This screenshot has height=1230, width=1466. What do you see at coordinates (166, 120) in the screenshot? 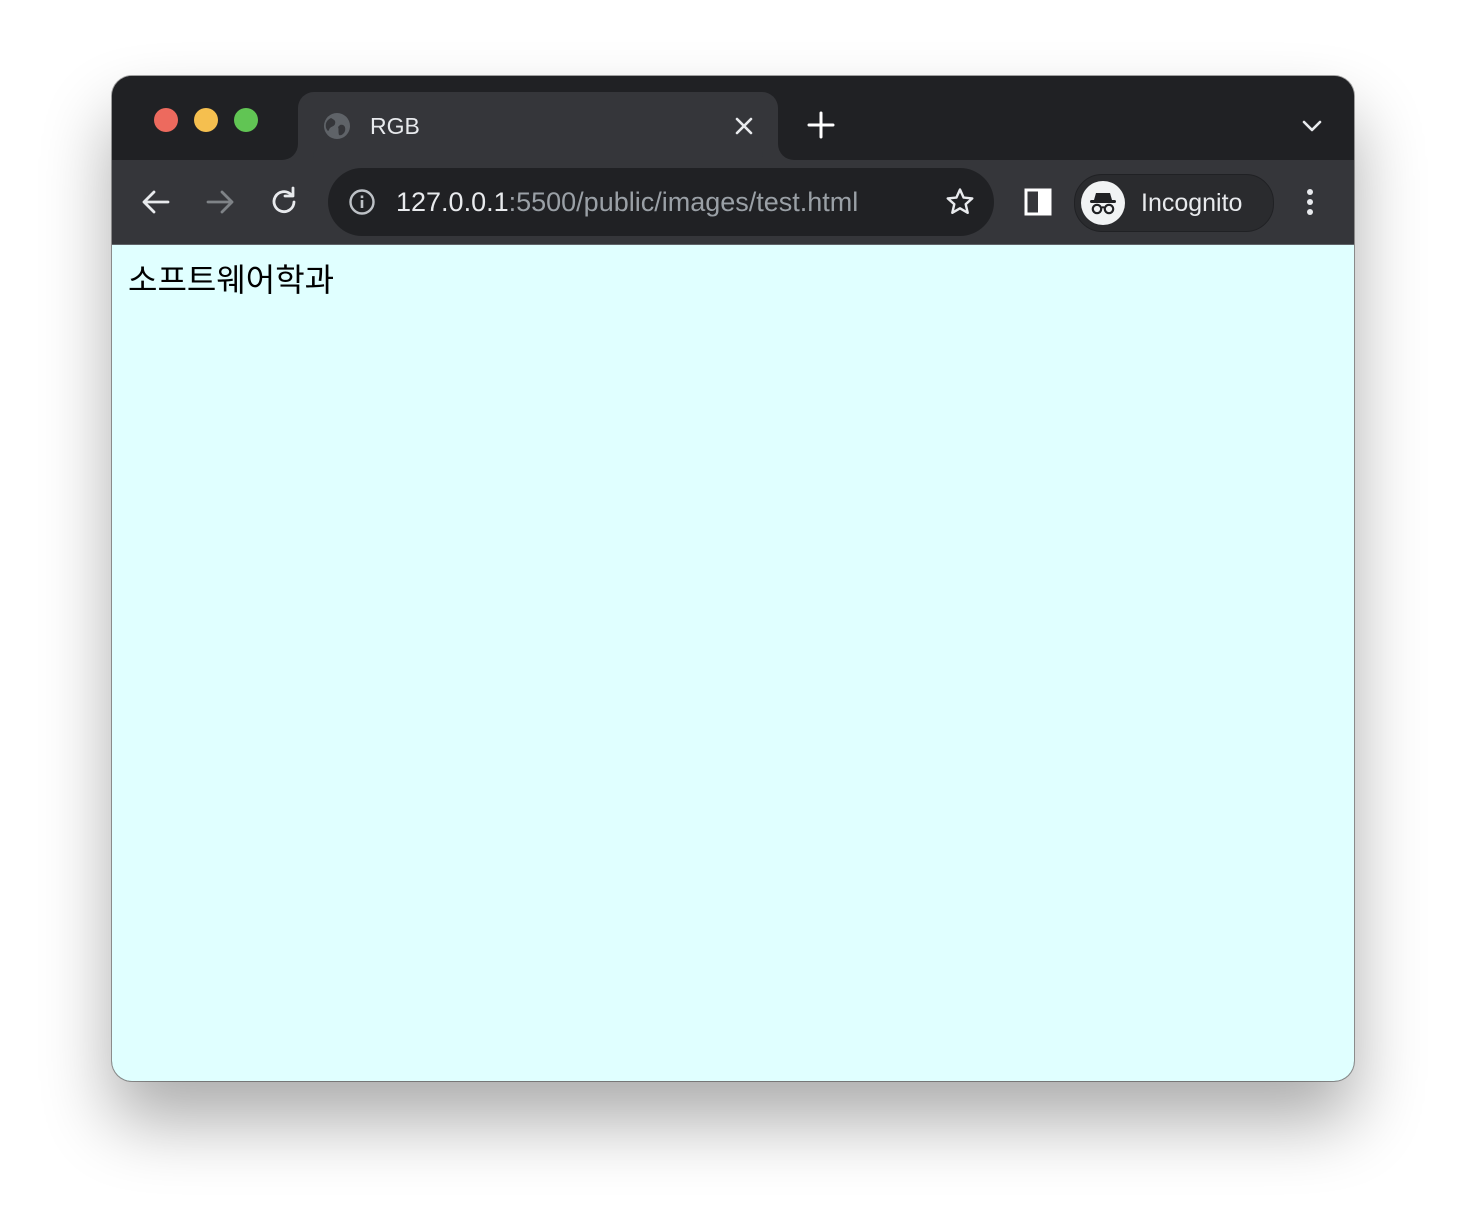
I see `close-window-button` at bounding box center [166, 120].